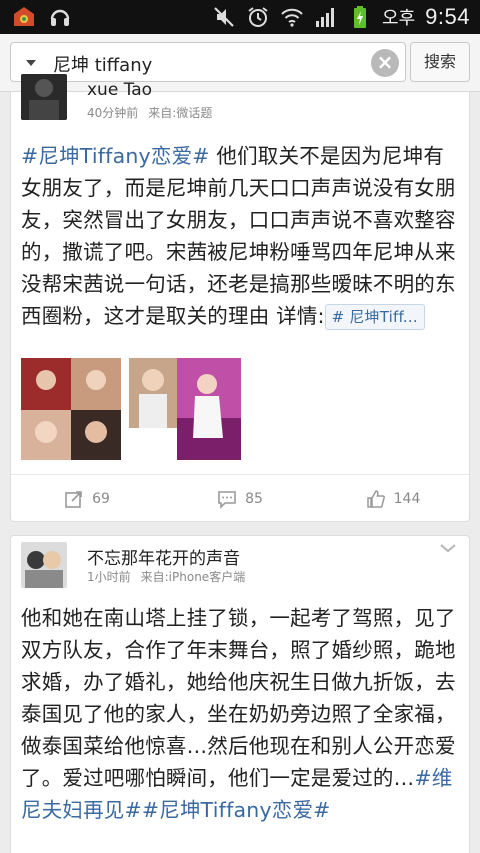 This screenshot has height=853, width=480. I want to click on post-actions: 69 85 144, so click(240, 498).